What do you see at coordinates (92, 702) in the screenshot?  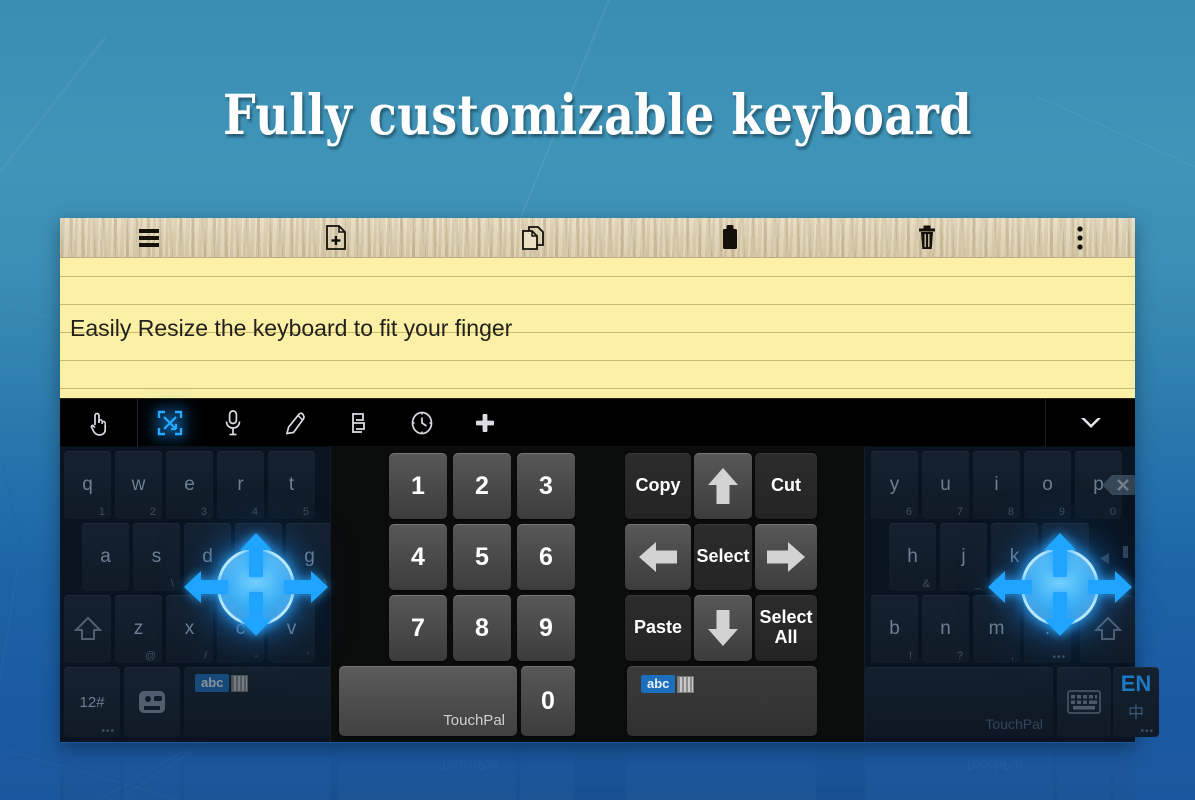 I see `key-symbols-12hash: 12# •••` at bounding box center [92, 702].